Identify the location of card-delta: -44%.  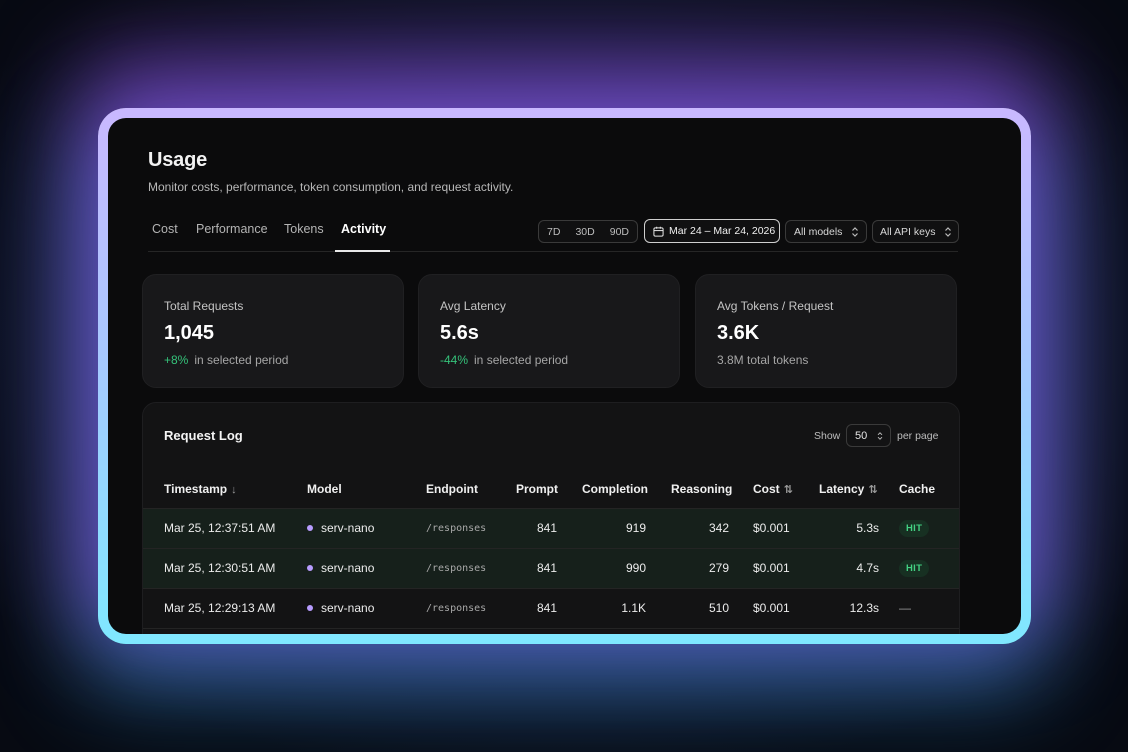
(454, 360).